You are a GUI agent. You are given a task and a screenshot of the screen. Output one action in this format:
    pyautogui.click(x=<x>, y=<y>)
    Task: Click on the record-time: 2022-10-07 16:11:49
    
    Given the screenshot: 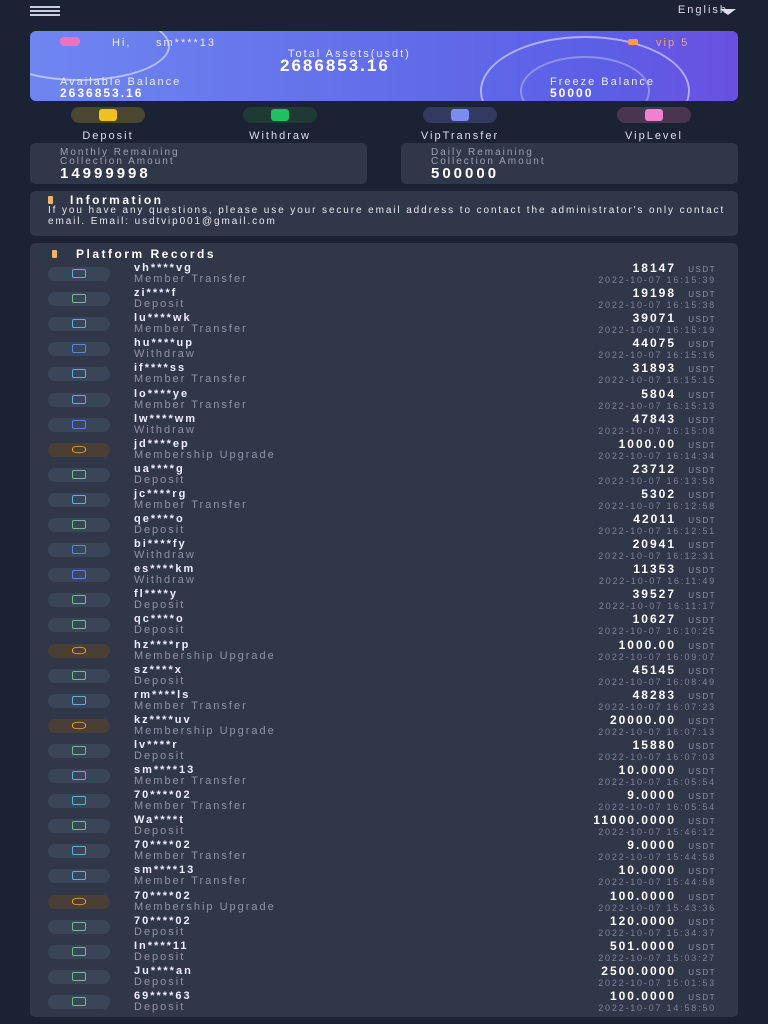 What is the action you would take?
    pyautogui.click(x=657, y=581)
    